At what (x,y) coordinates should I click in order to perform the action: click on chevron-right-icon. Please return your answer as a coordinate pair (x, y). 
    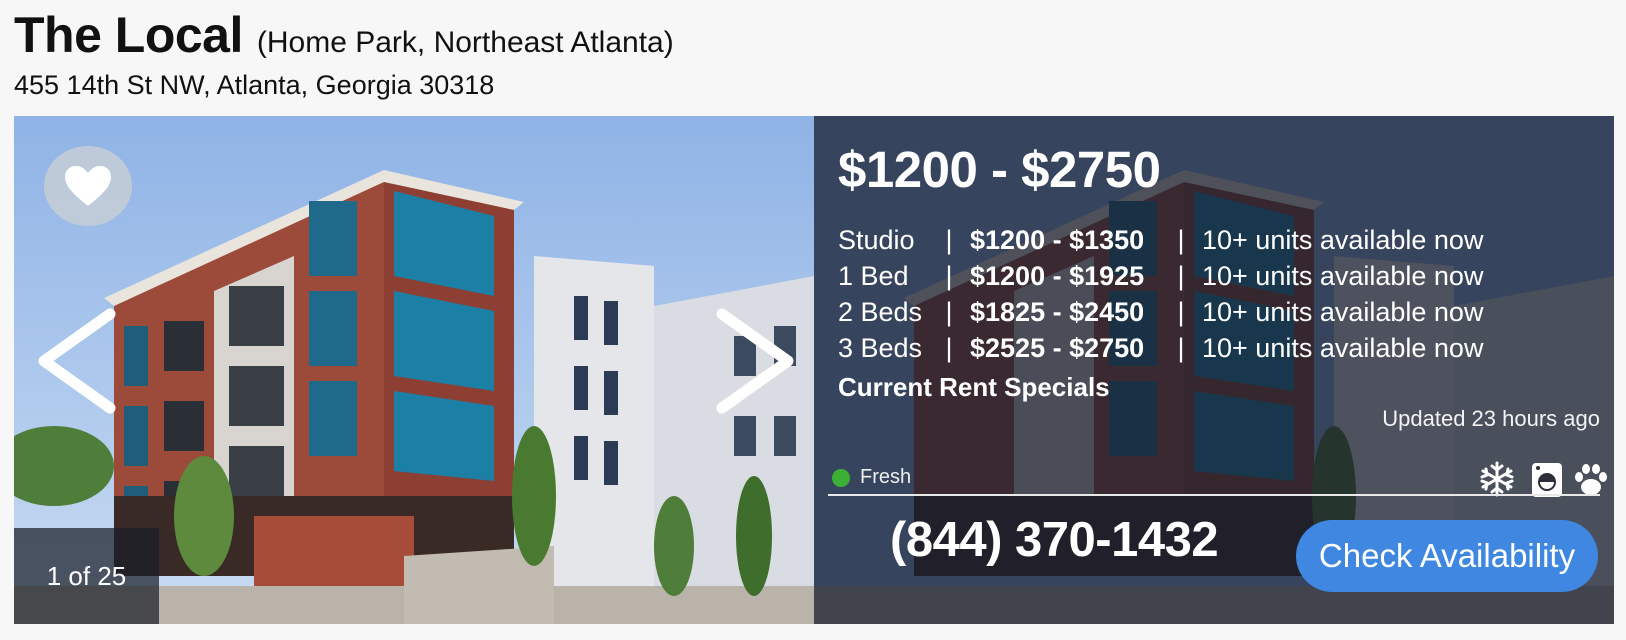
    Looking at the image, I should click on (755, 361).